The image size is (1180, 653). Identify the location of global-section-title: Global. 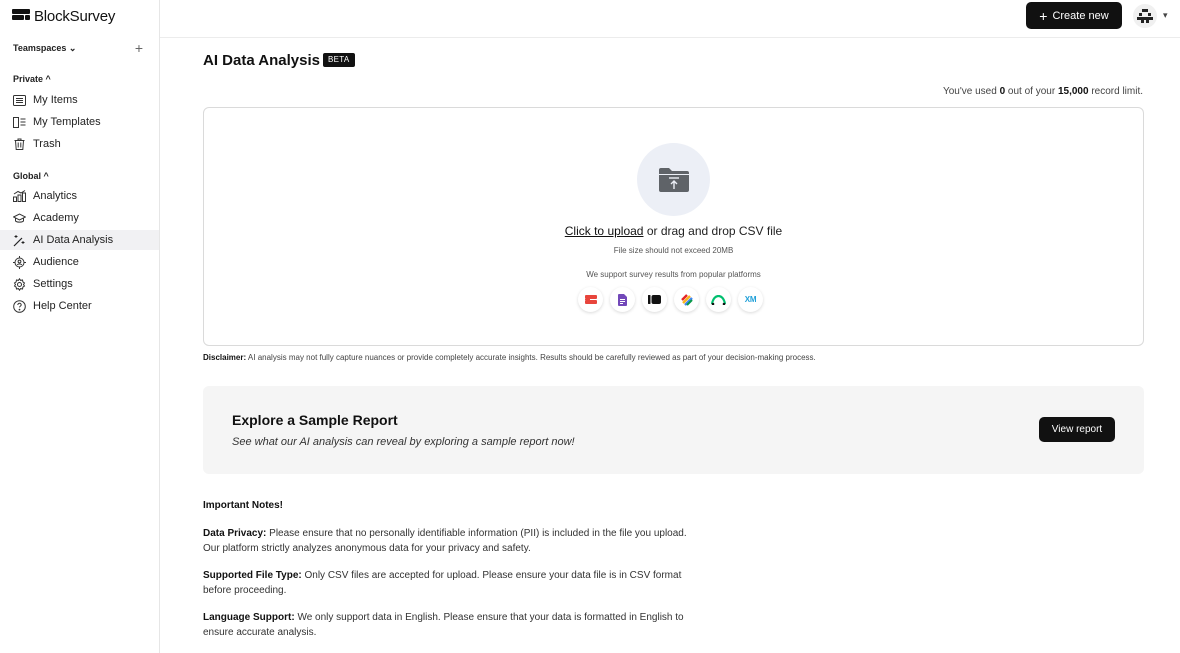
(27, 176).